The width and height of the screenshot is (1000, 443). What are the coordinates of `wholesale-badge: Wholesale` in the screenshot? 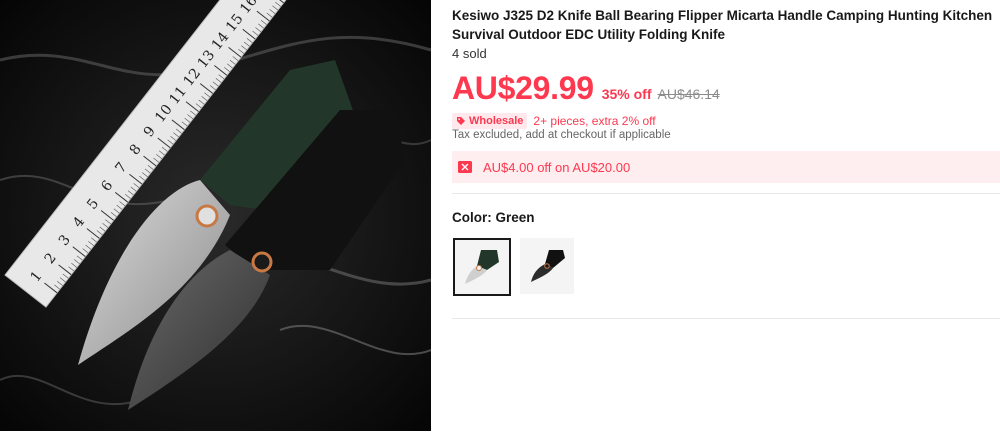 It's located at (490, 120).